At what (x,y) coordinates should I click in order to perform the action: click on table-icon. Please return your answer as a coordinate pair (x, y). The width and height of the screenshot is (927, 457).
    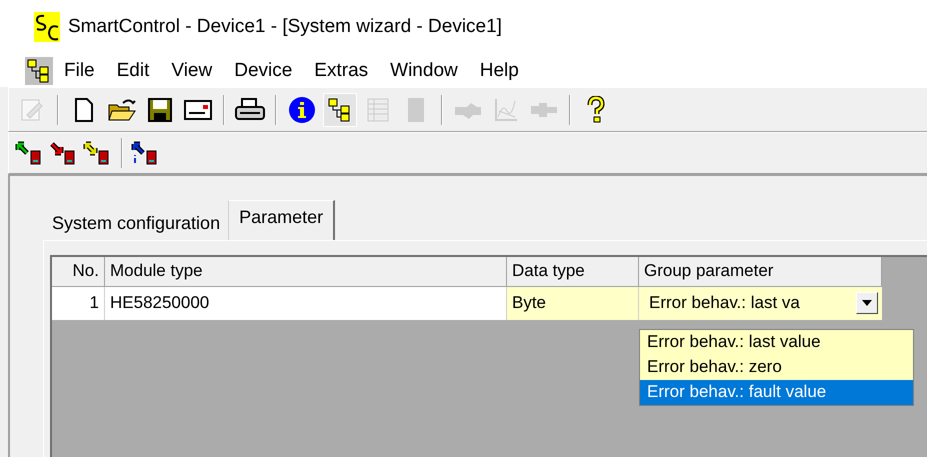
    Looking at the image, I should click on (378, 109).